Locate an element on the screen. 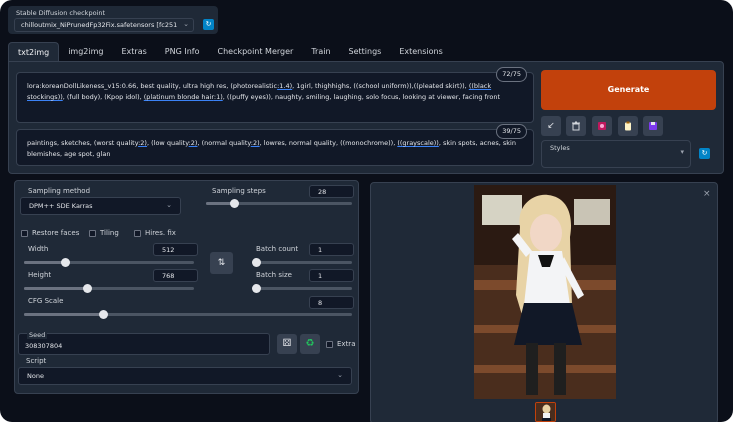 The width and height of the screenshot is (733, 422). script-value: None is located at coordinates (35, 376).